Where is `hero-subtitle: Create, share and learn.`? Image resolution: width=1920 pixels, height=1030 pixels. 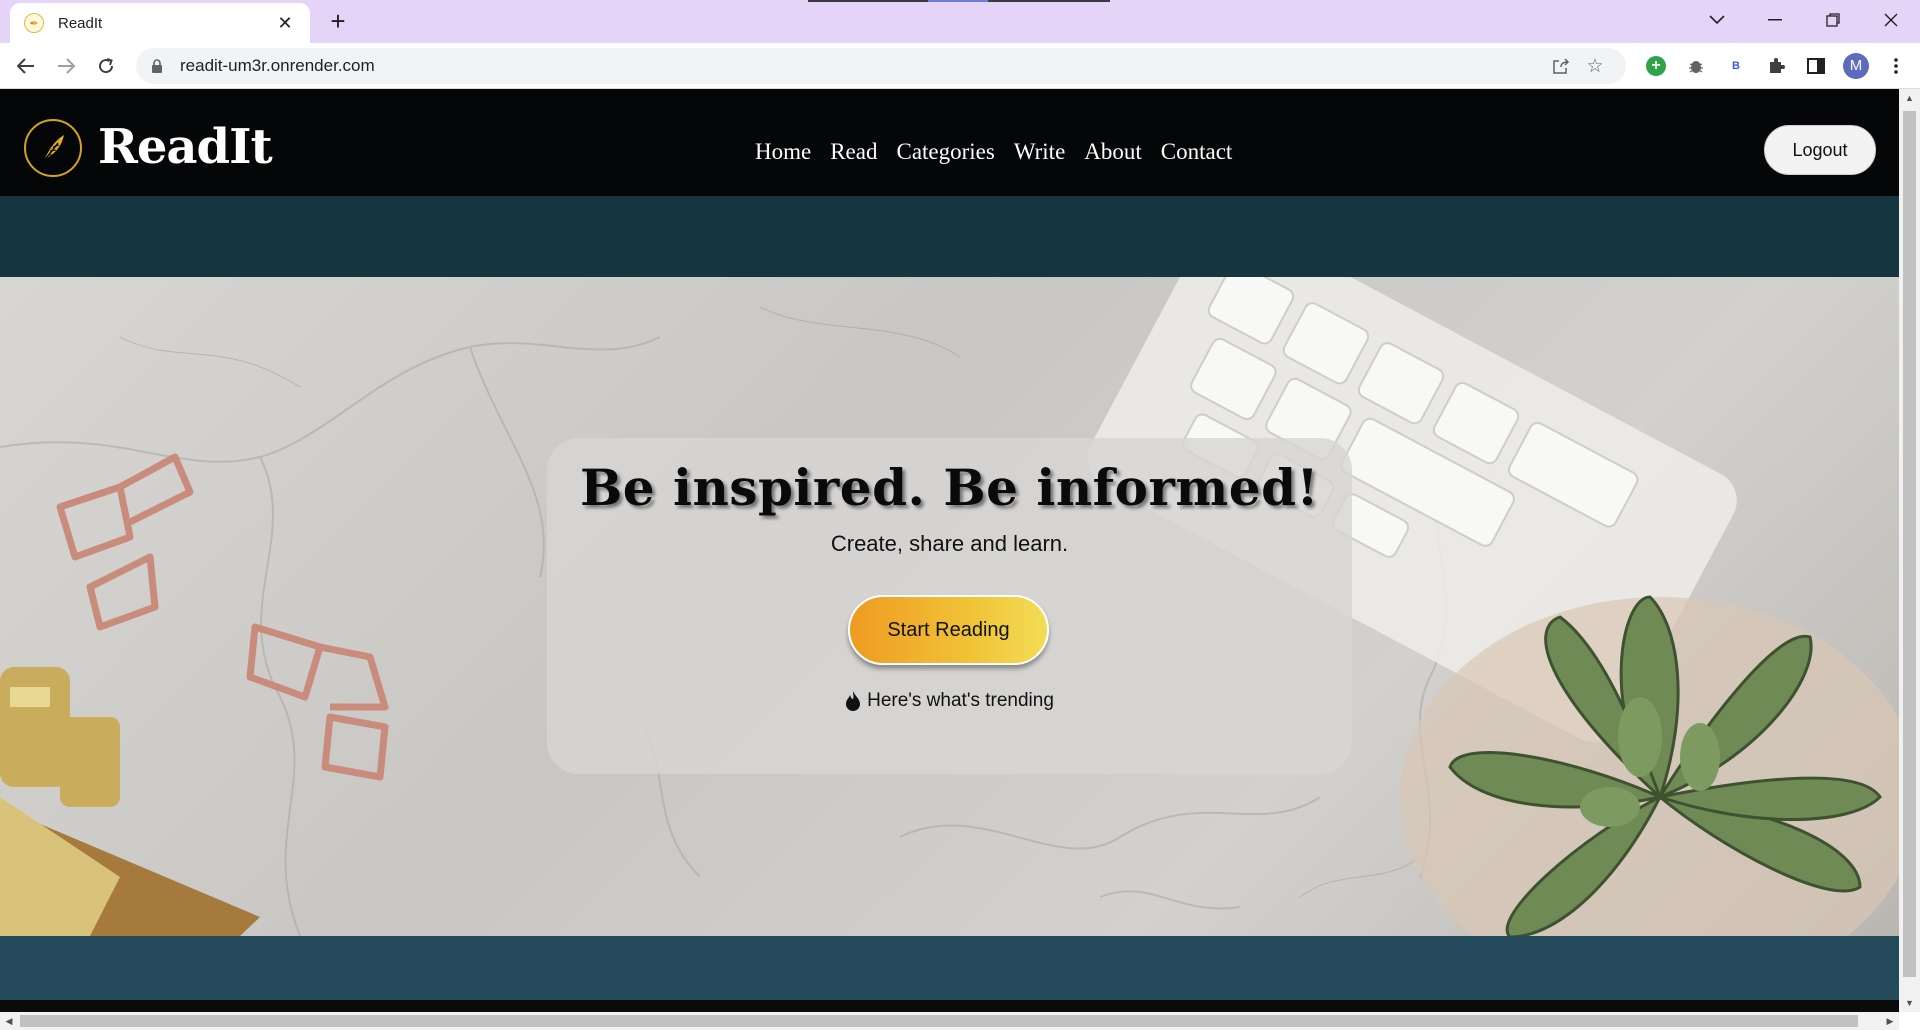
hero-subtitle: Create, share and learn. is located at coordinates (949, 543).